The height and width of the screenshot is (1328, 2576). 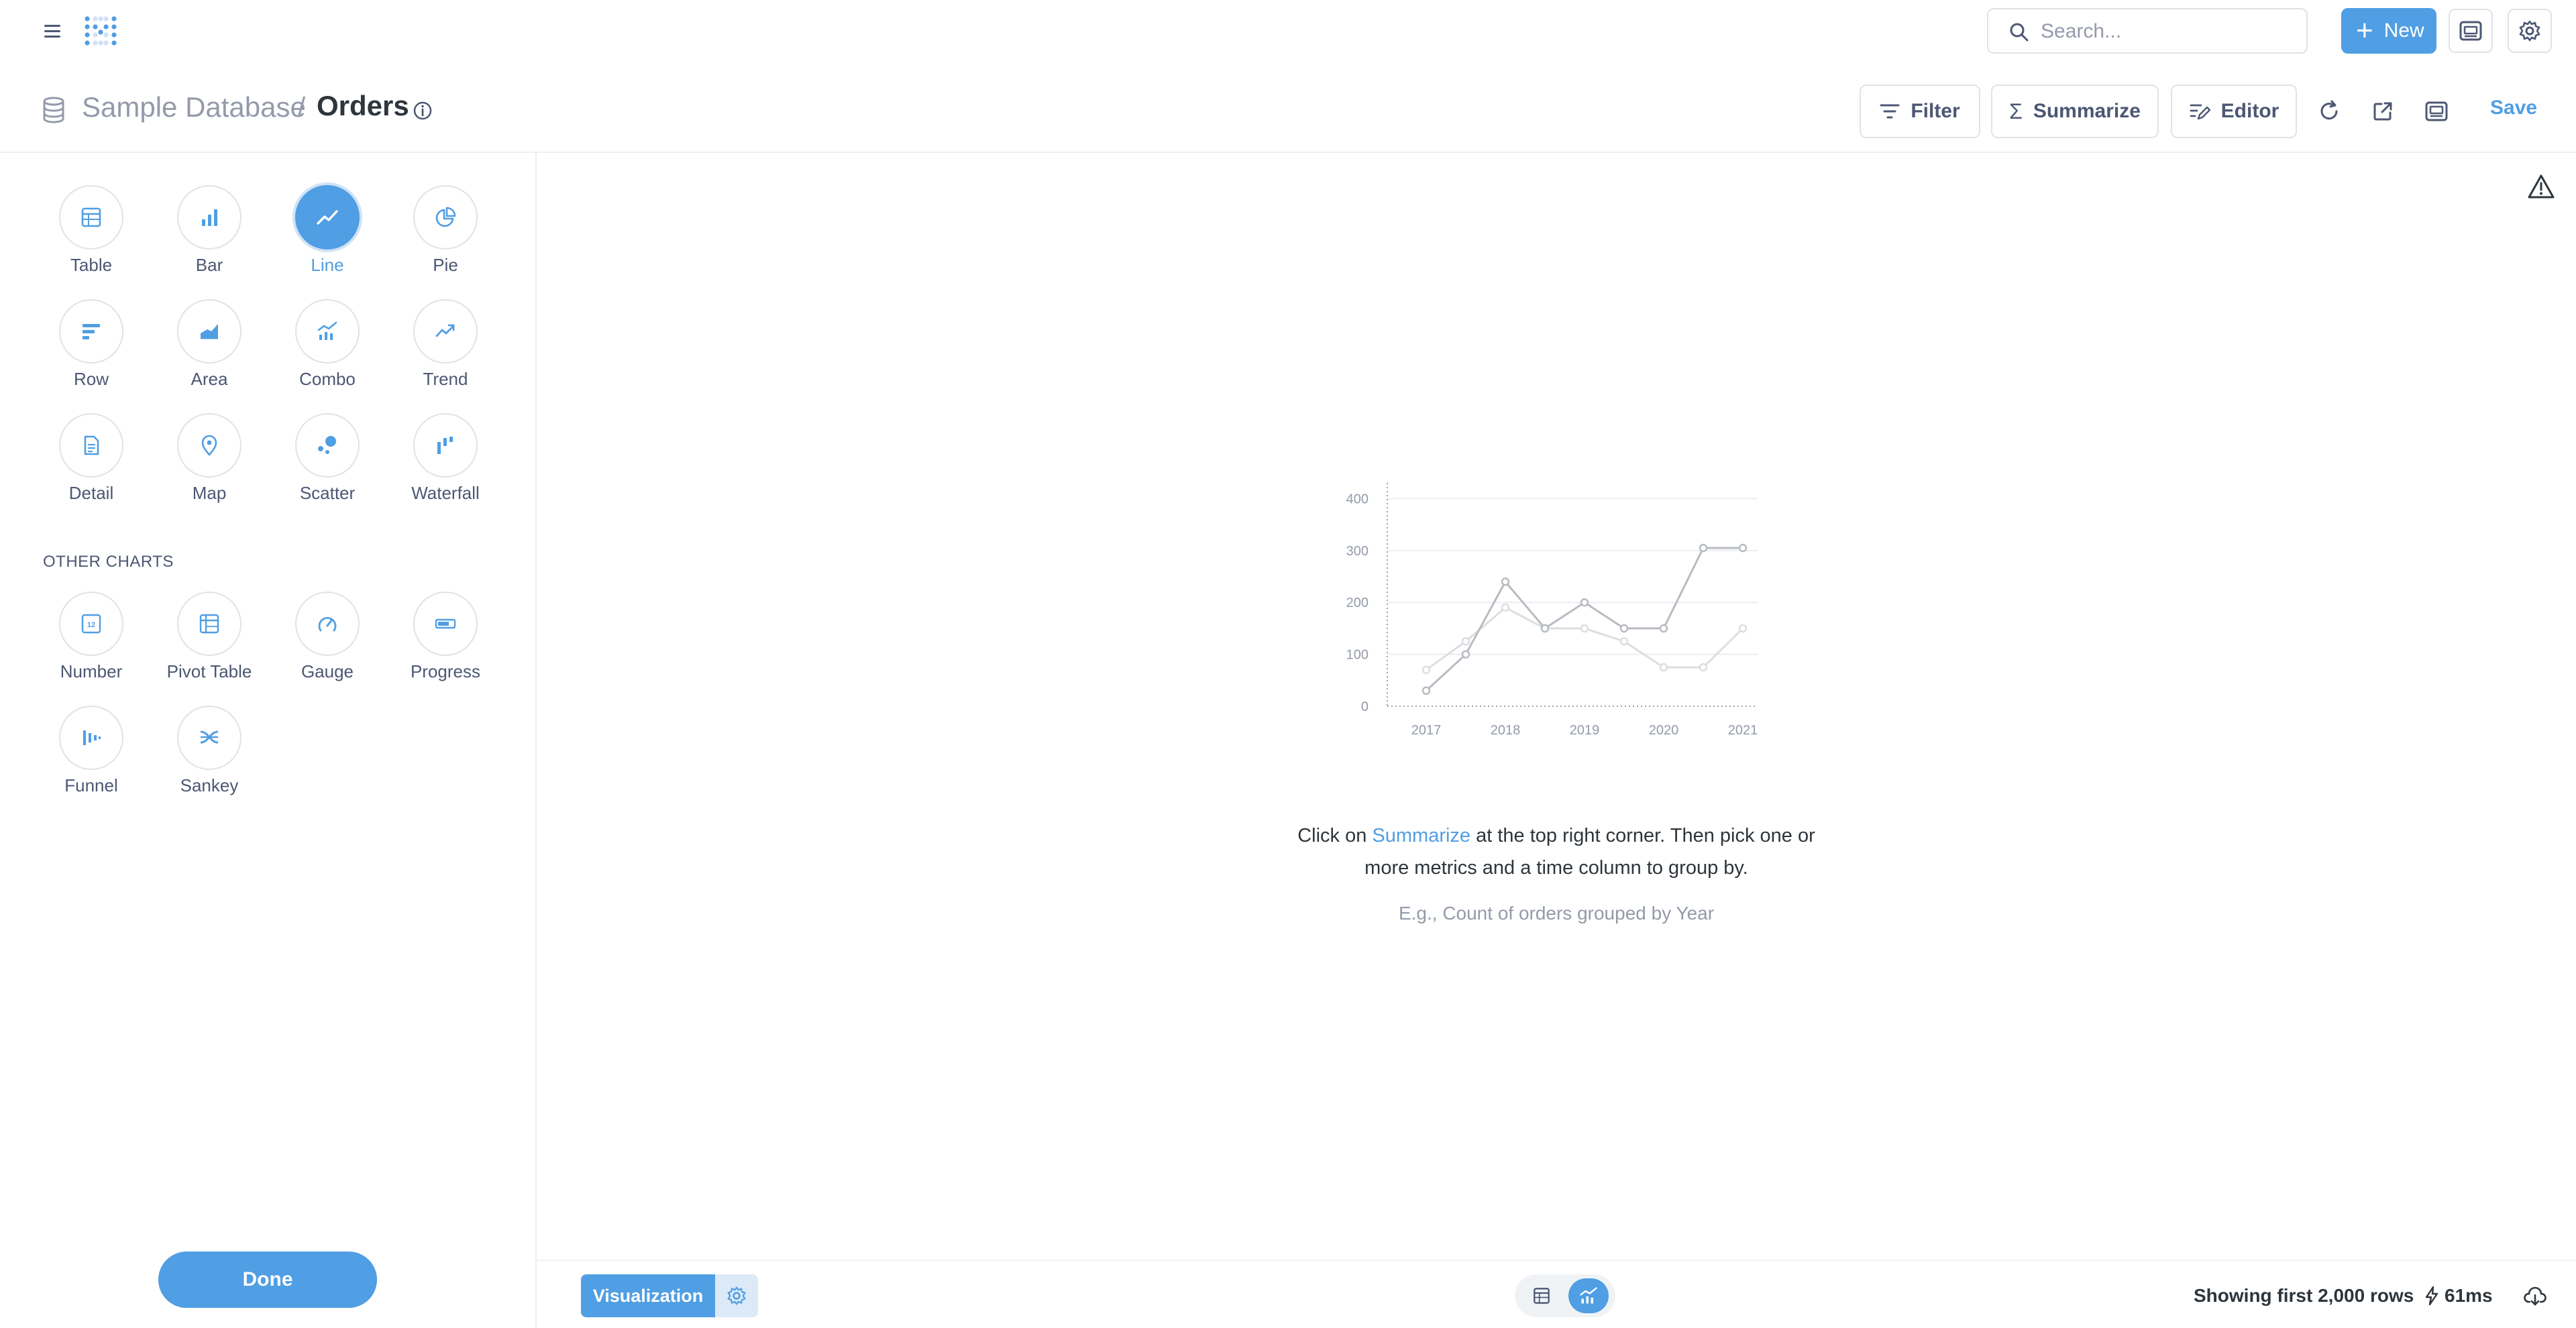 What do you see at coordinates (91, 493) in the screenshot?
I see `chart-type-label: Detail` at bounding box center [91, 493].